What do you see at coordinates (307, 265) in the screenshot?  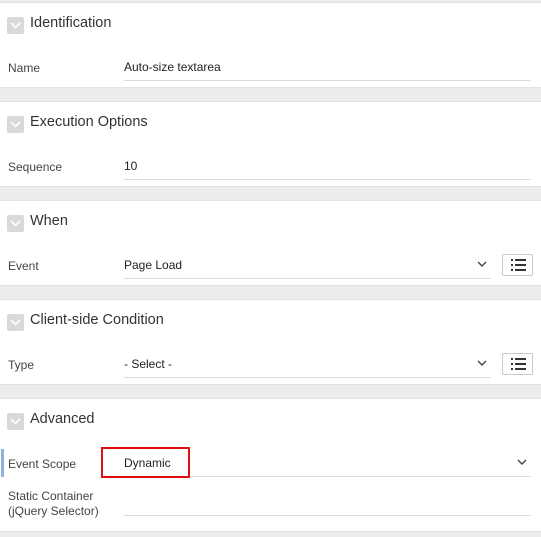 I see `event-select: Page Load` at bounding box center [307, 265].